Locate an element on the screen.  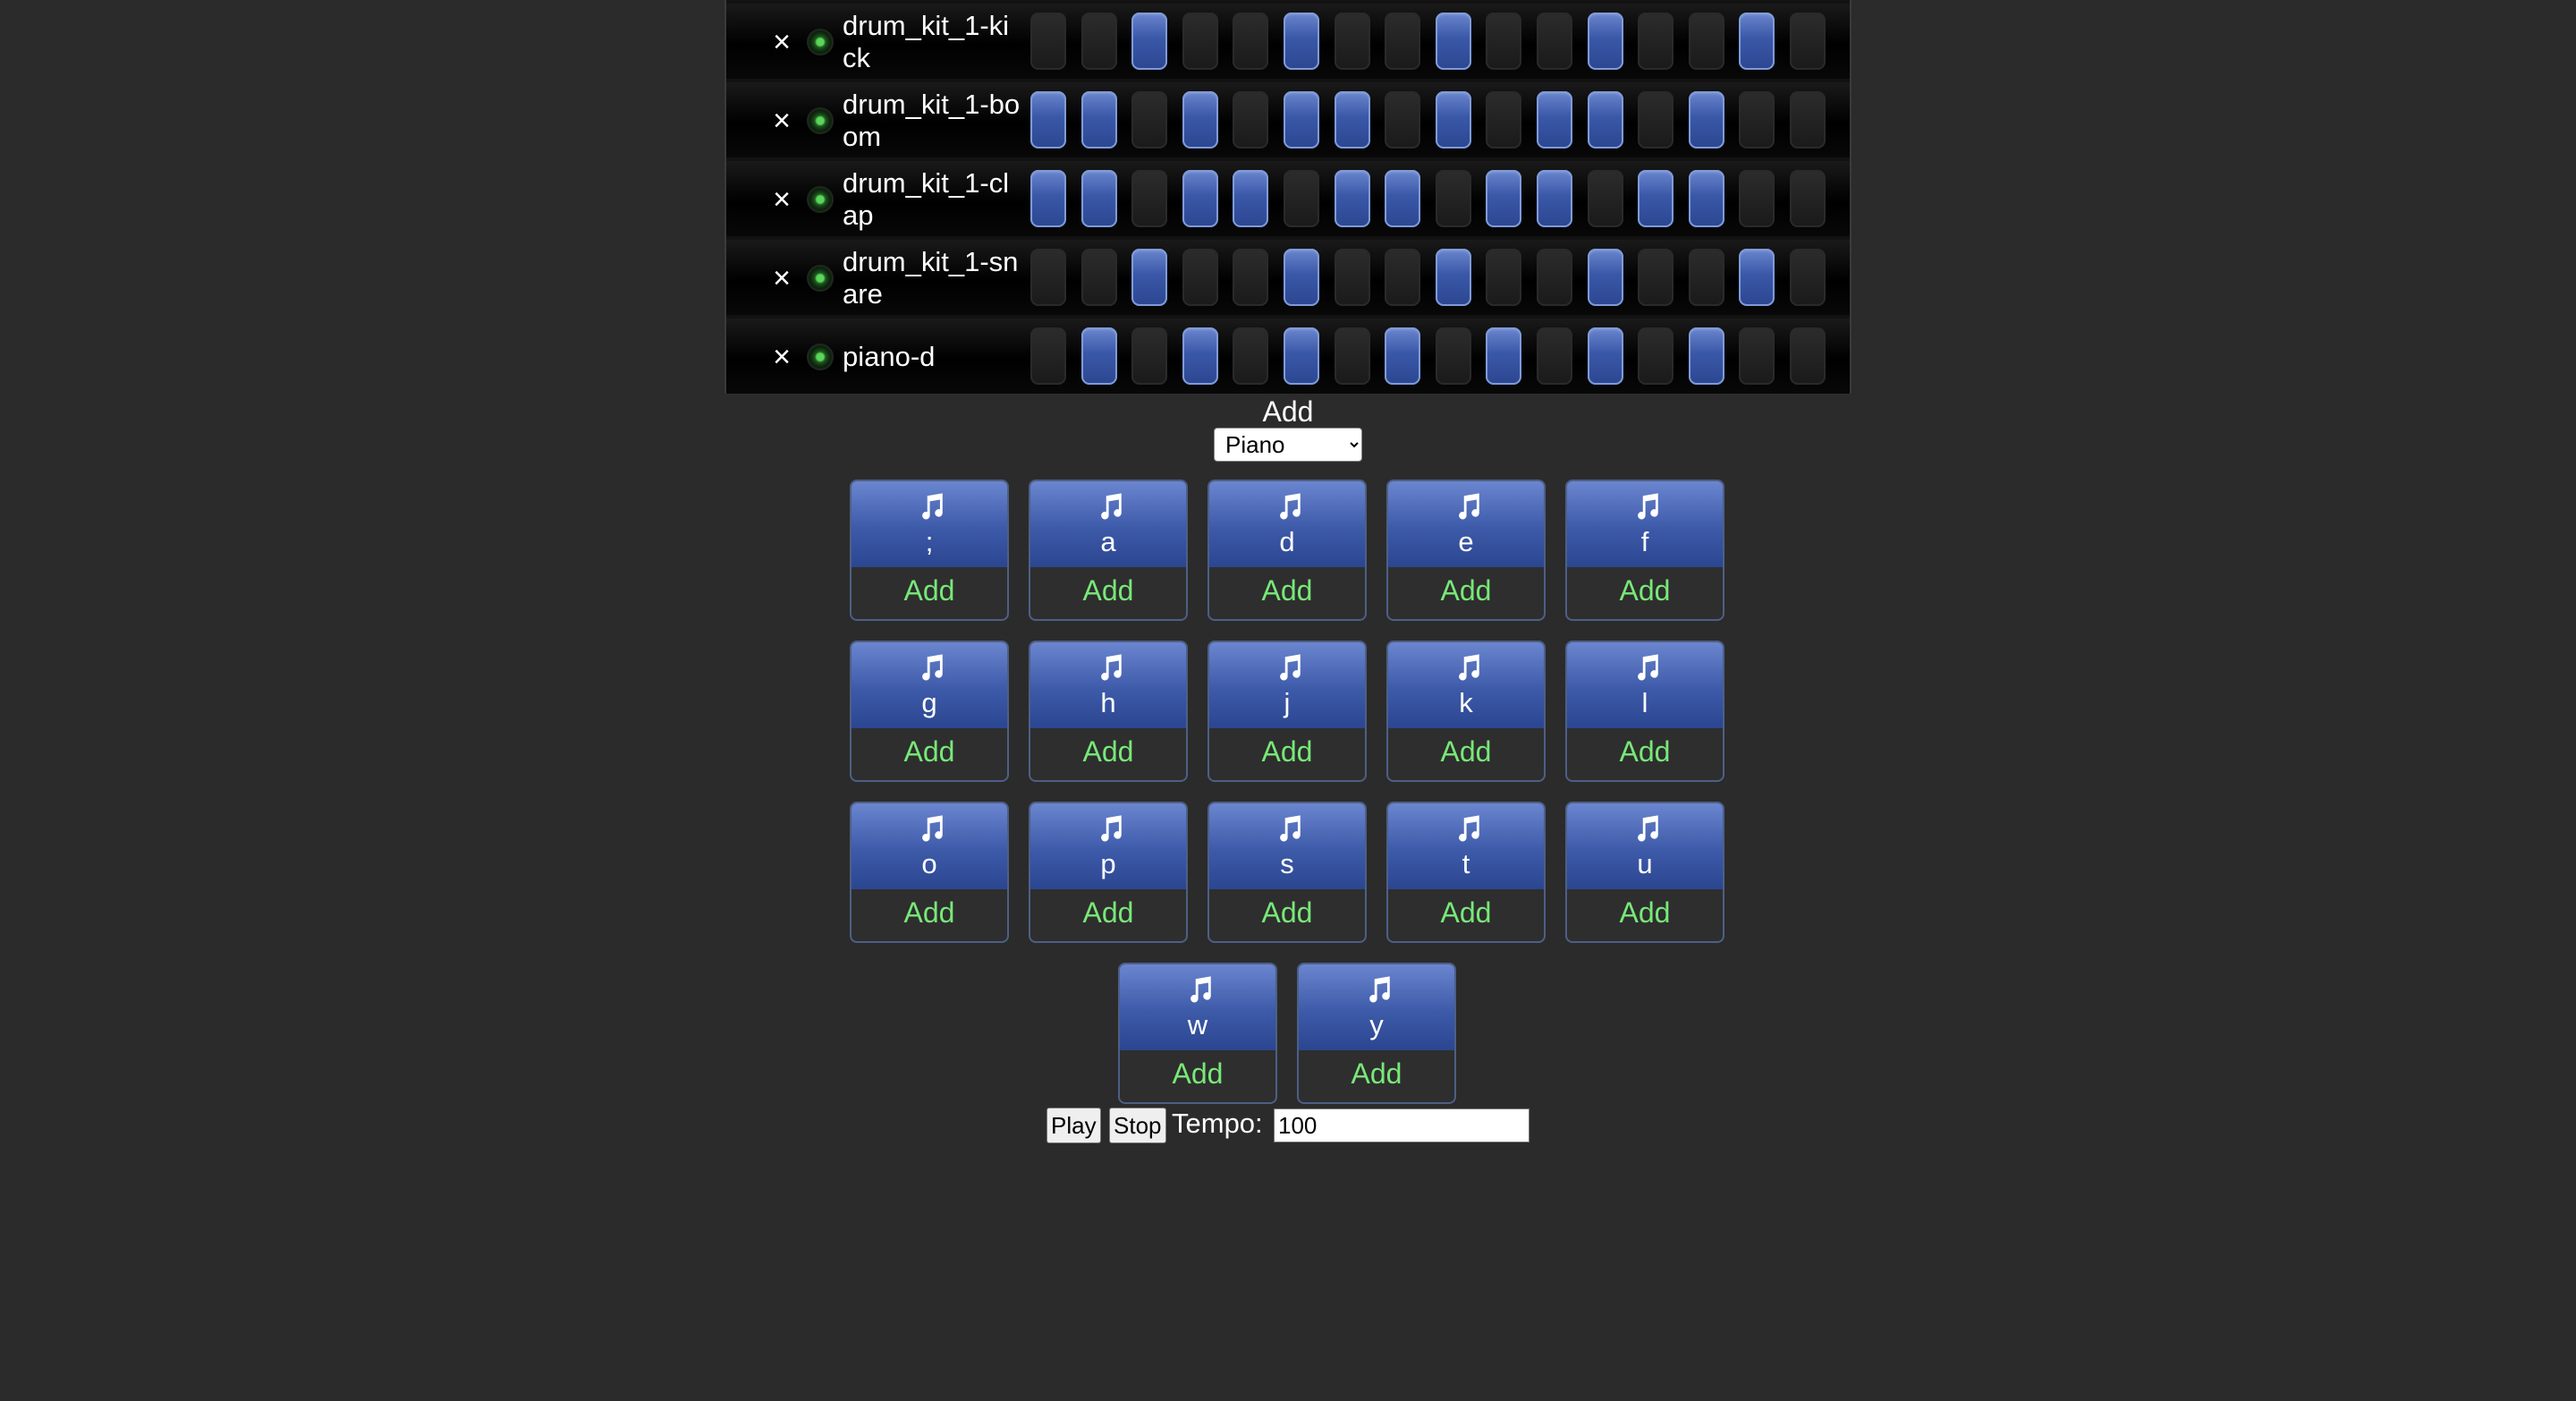
sample-header: l is located at coordinates (1645, 685).